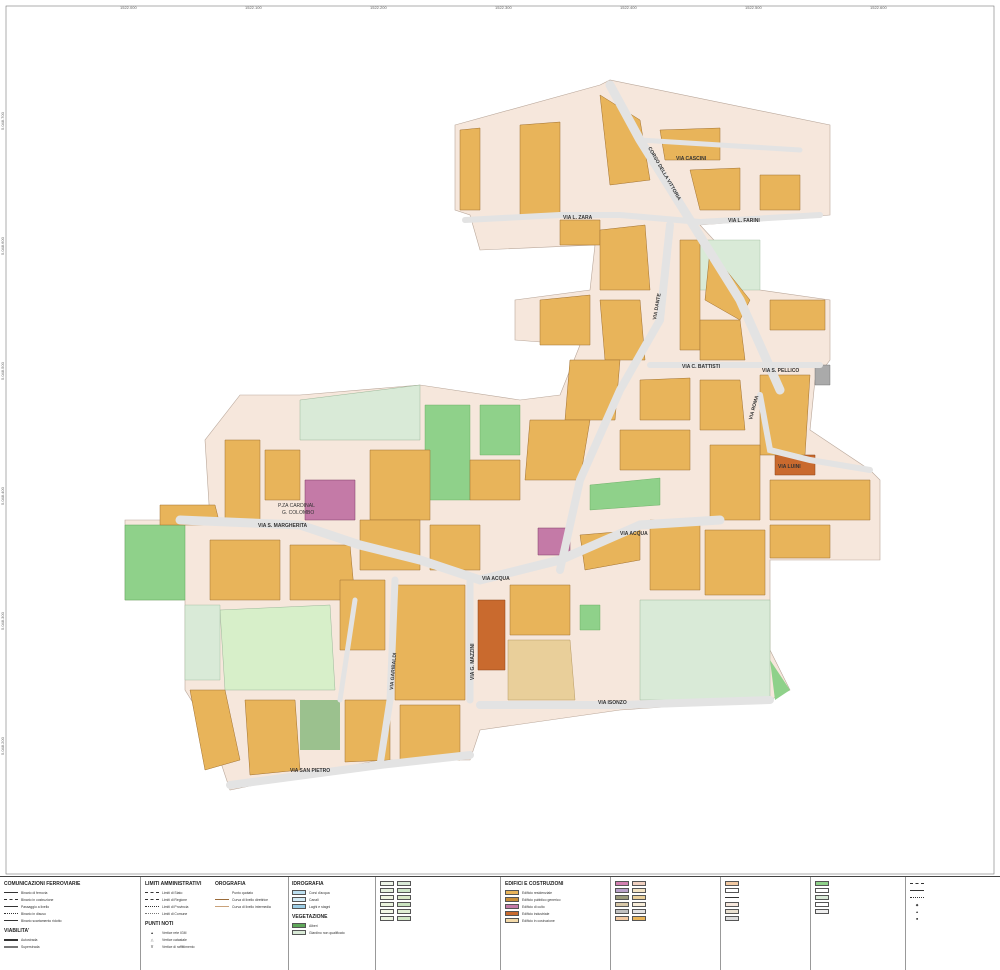  I want to click on legend-row: ◆, so click(918, 904).